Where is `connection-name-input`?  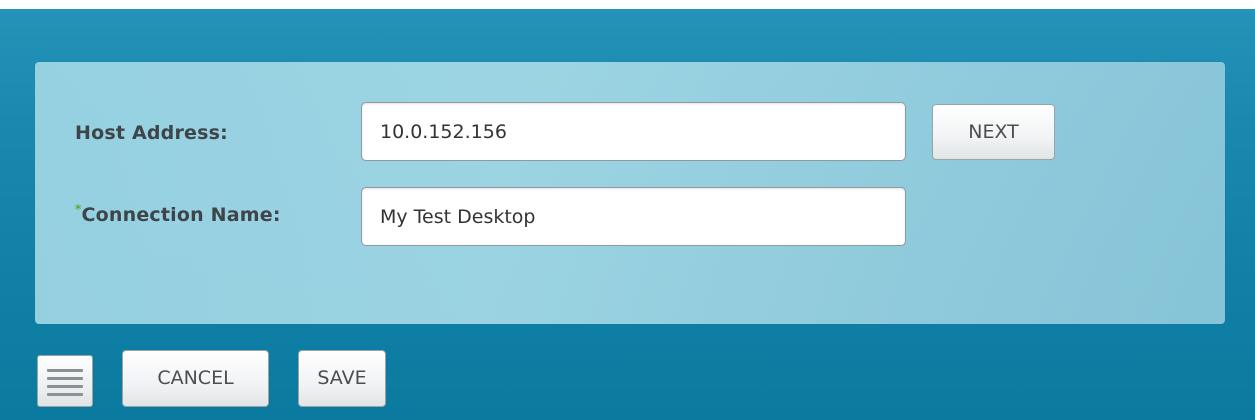 connection-name-input is located at coordinates (633, 216).